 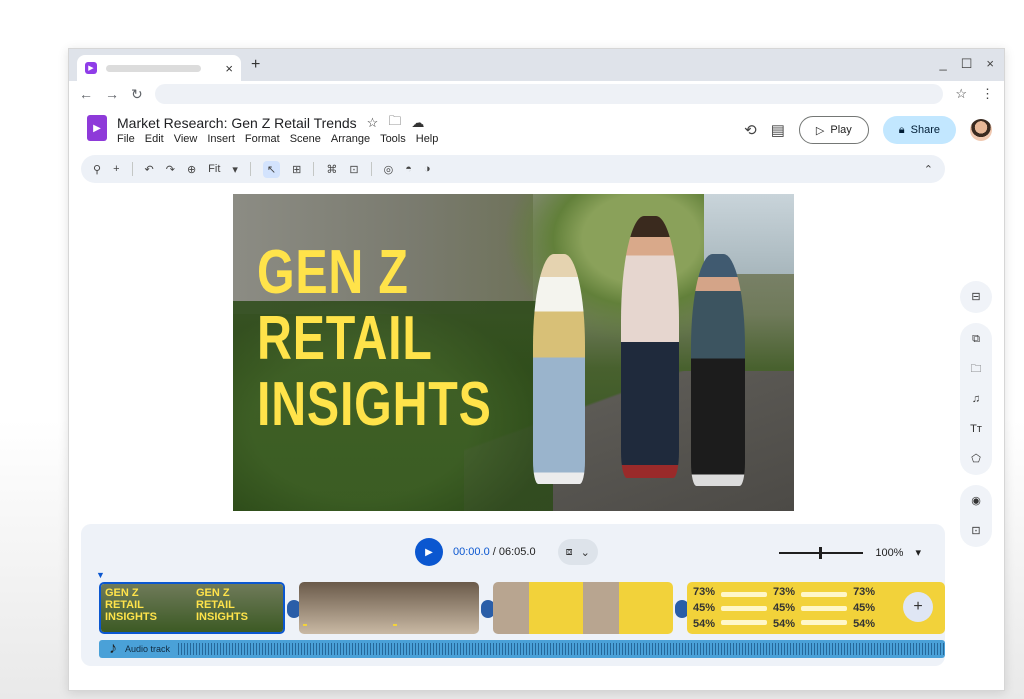 I want to click on music-icon: ♫, so click(x=976, y=399).